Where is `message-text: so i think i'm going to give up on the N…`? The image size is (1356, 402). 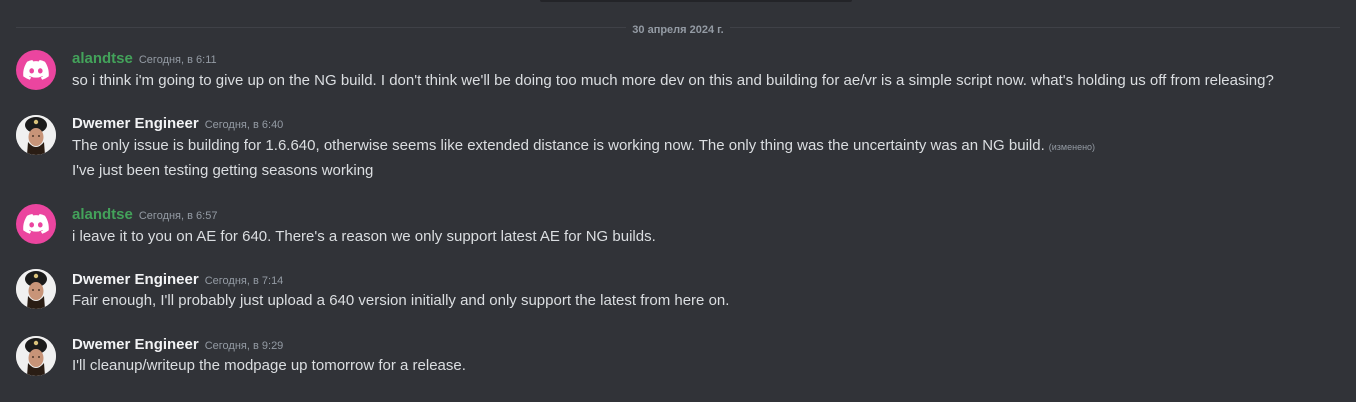 message-text: so i think i'm going to give up on the N… is located at coordinates (673, 80).